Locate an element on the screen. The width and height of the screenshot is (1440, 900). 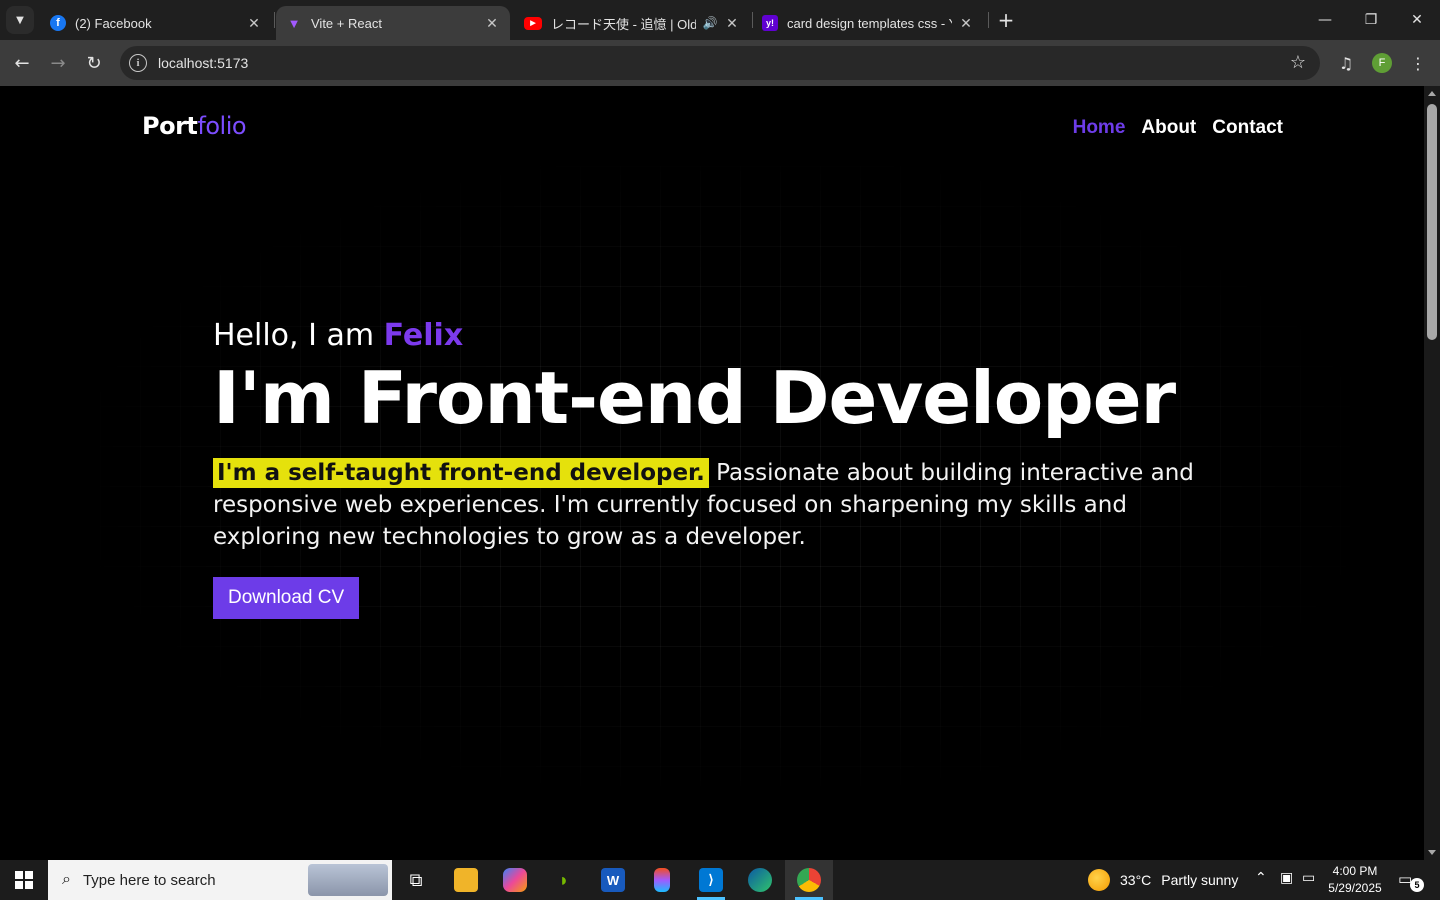
hero-name: Felix is located at coordinates (423, 335).